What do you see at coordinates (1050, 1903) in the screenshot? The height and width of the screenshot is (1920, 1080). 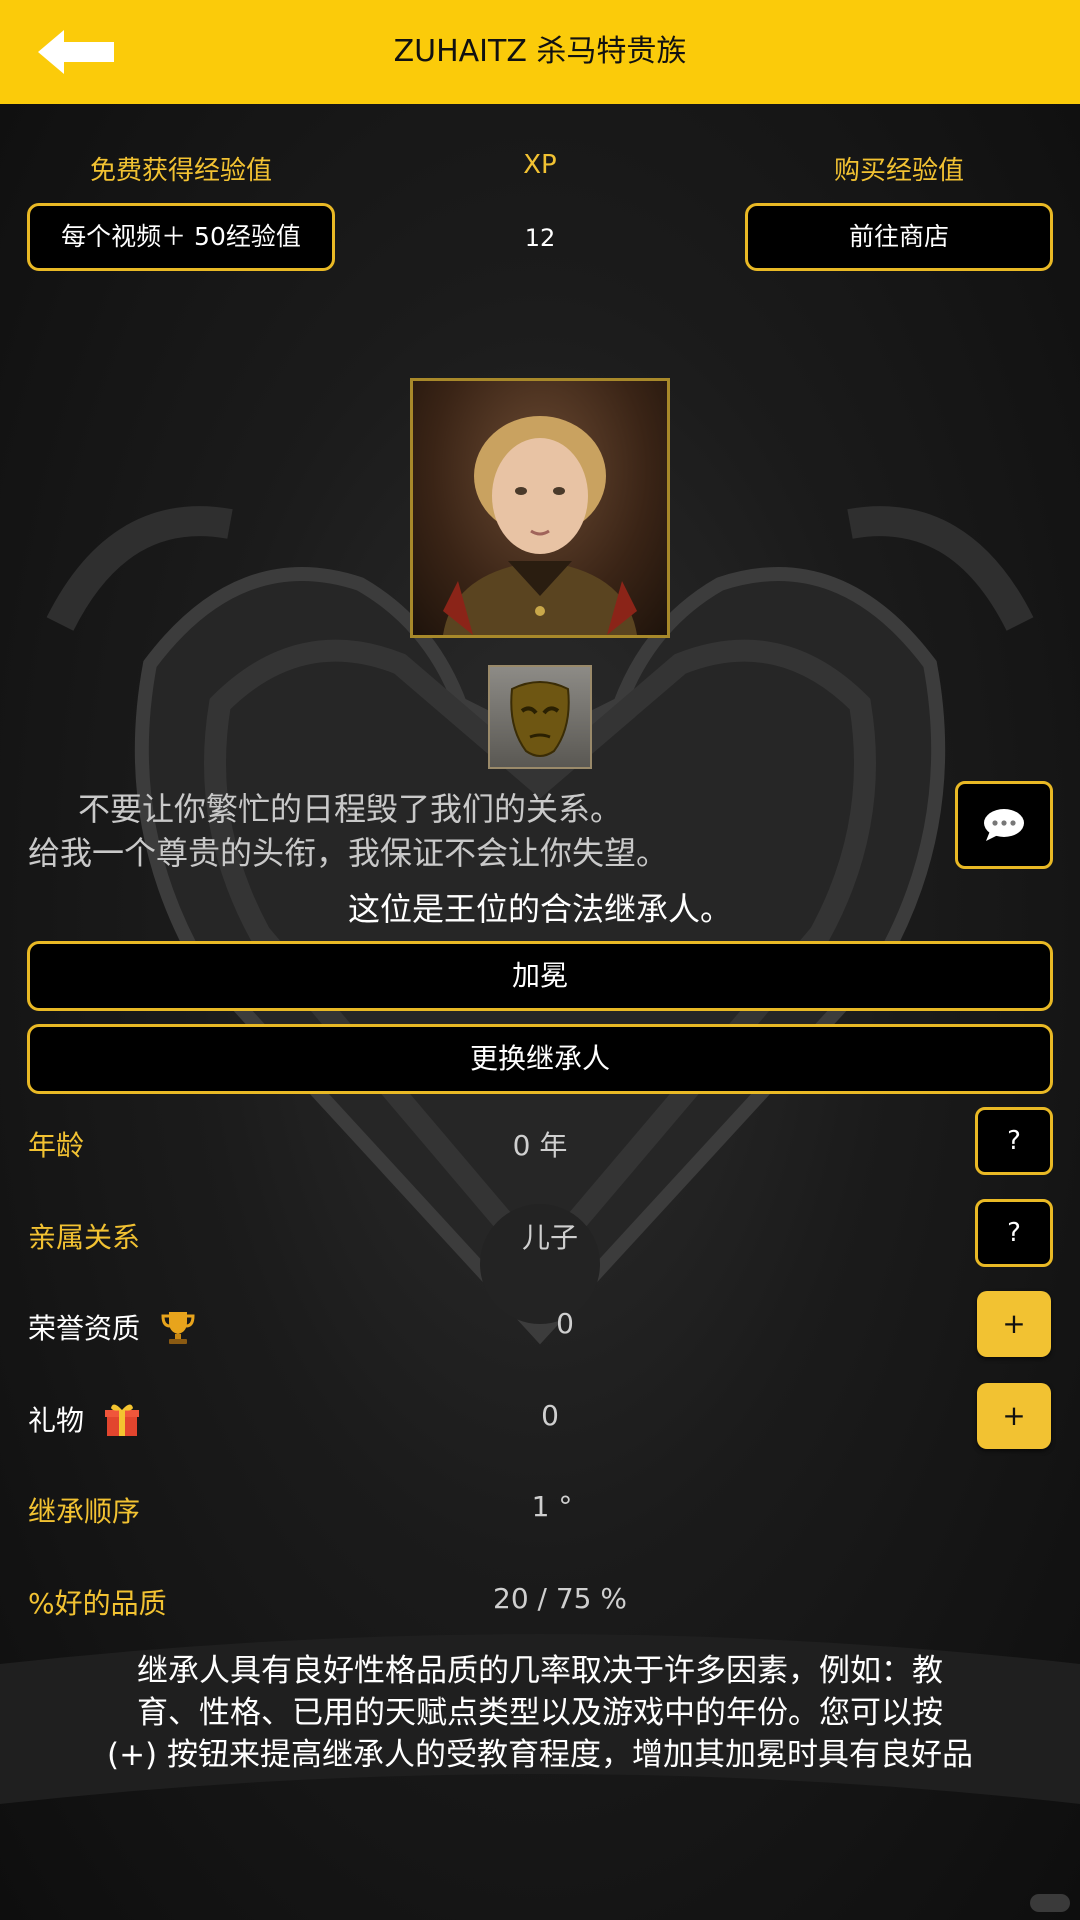 I see `watermark-badge` at bounding box center [1050, 1903].